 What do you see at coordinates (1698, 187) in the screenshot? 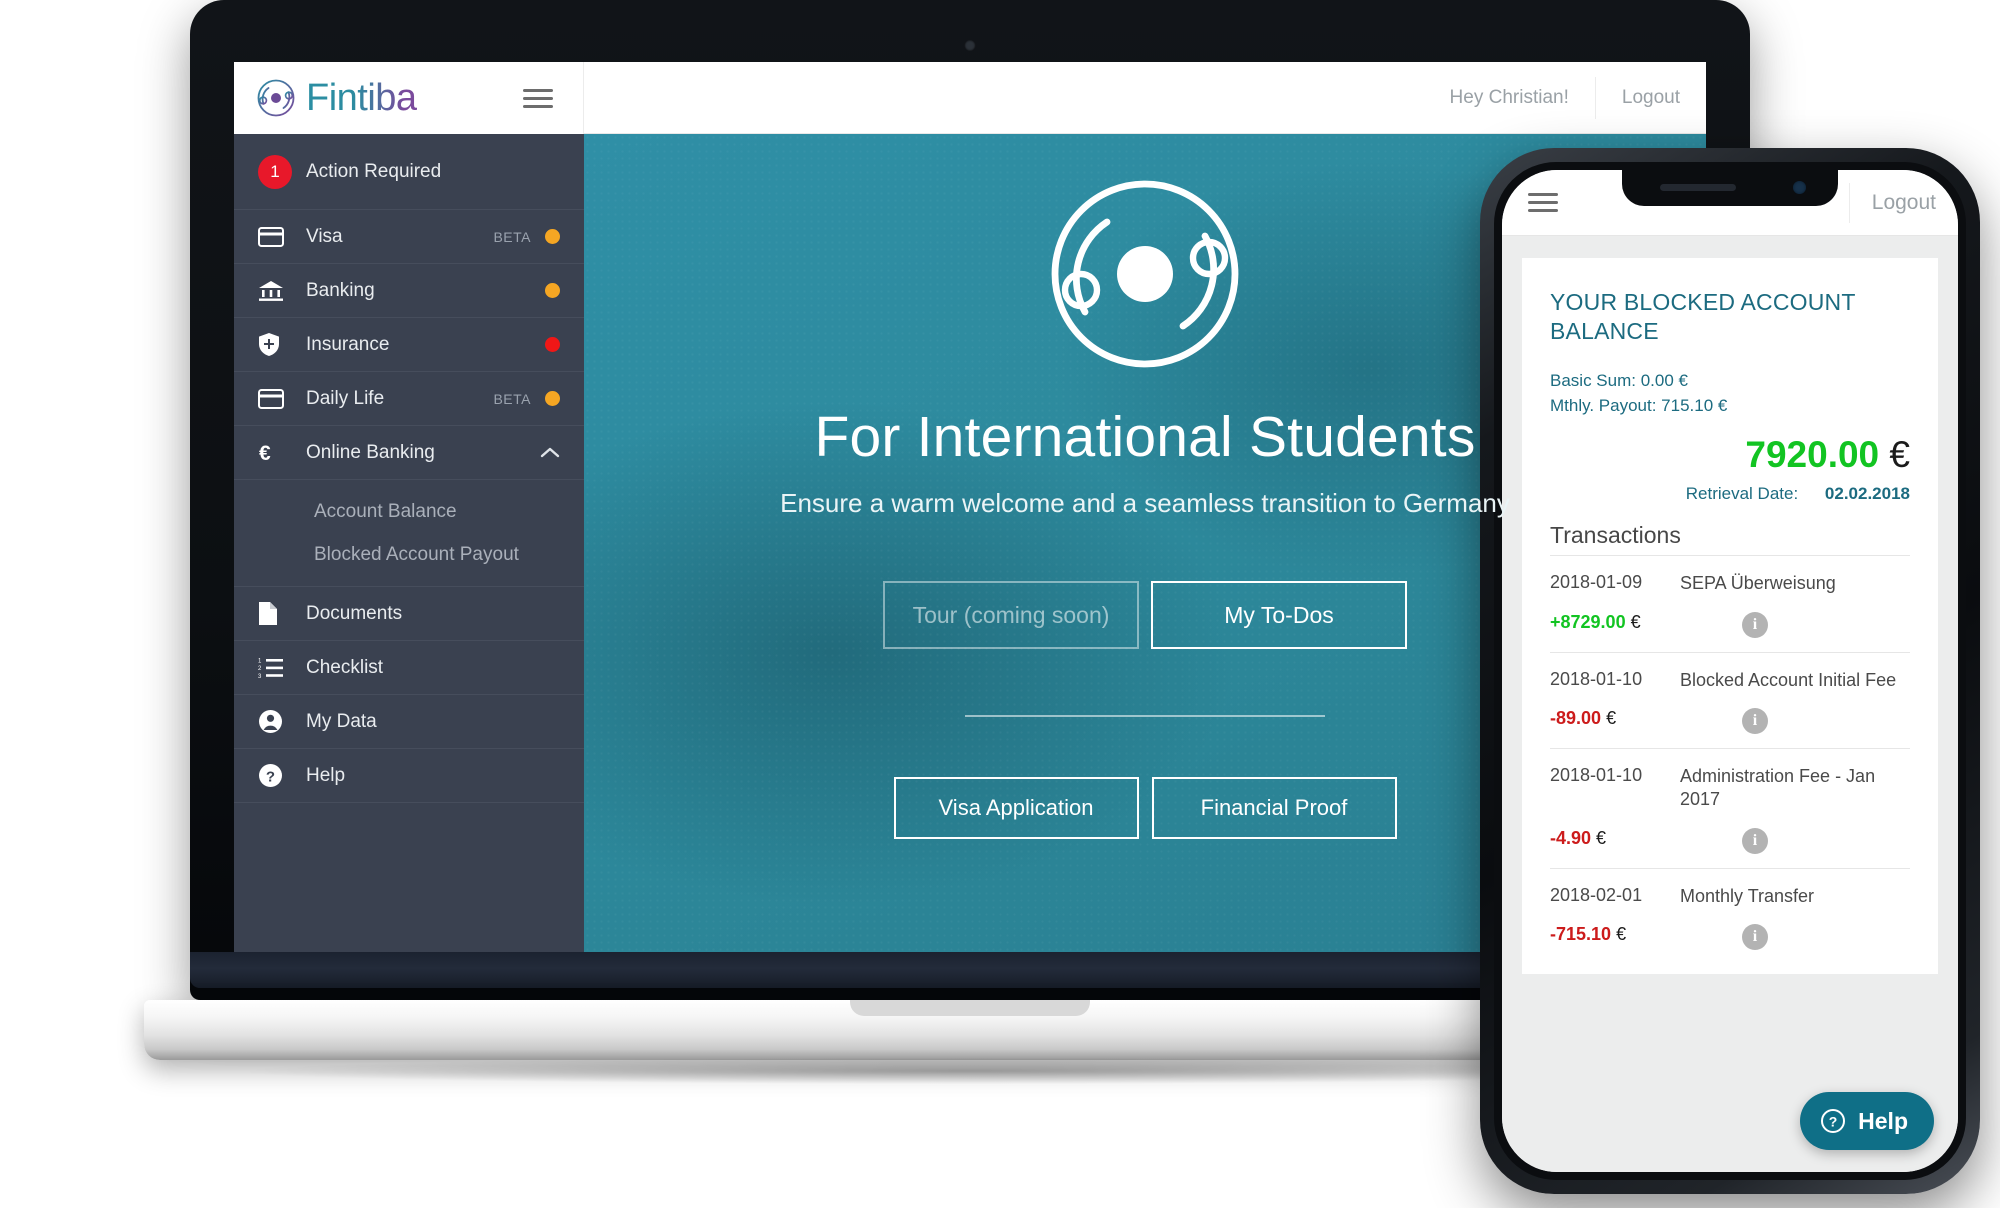
I see `earpiece-speaker-icon` at bounding box center [1698, 187].